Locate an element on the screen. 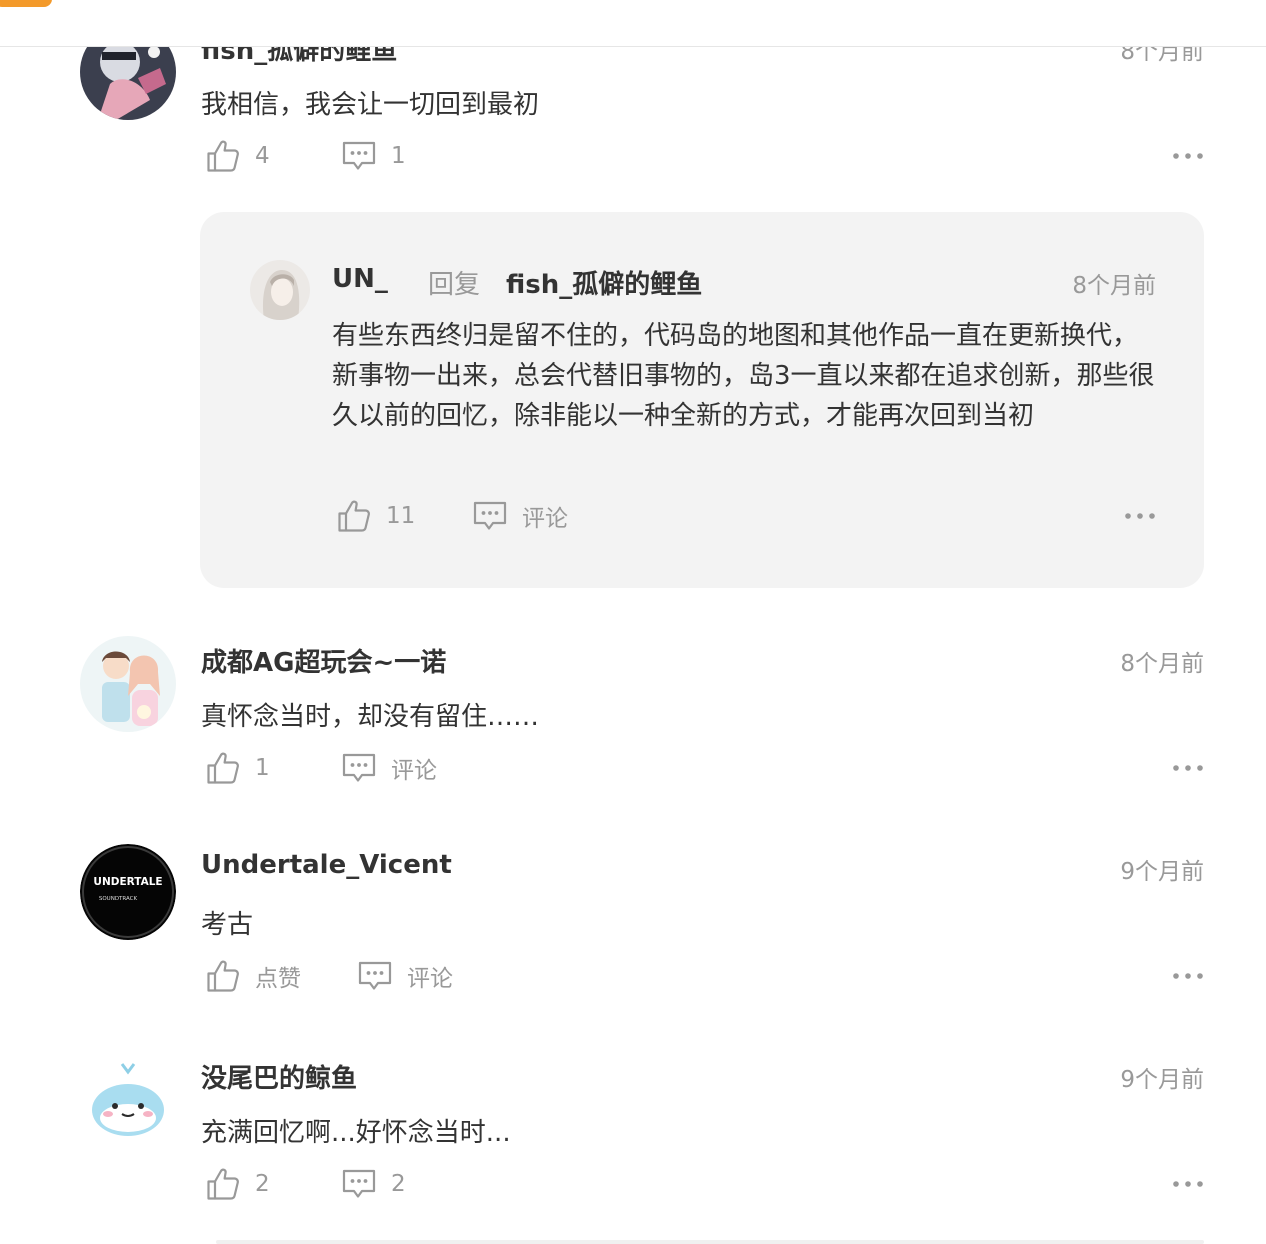 The height and width of the screenshot is (1244, 1266). comment-author: 成都AG超玩会~一诺 is located at coordinates (323, 660).